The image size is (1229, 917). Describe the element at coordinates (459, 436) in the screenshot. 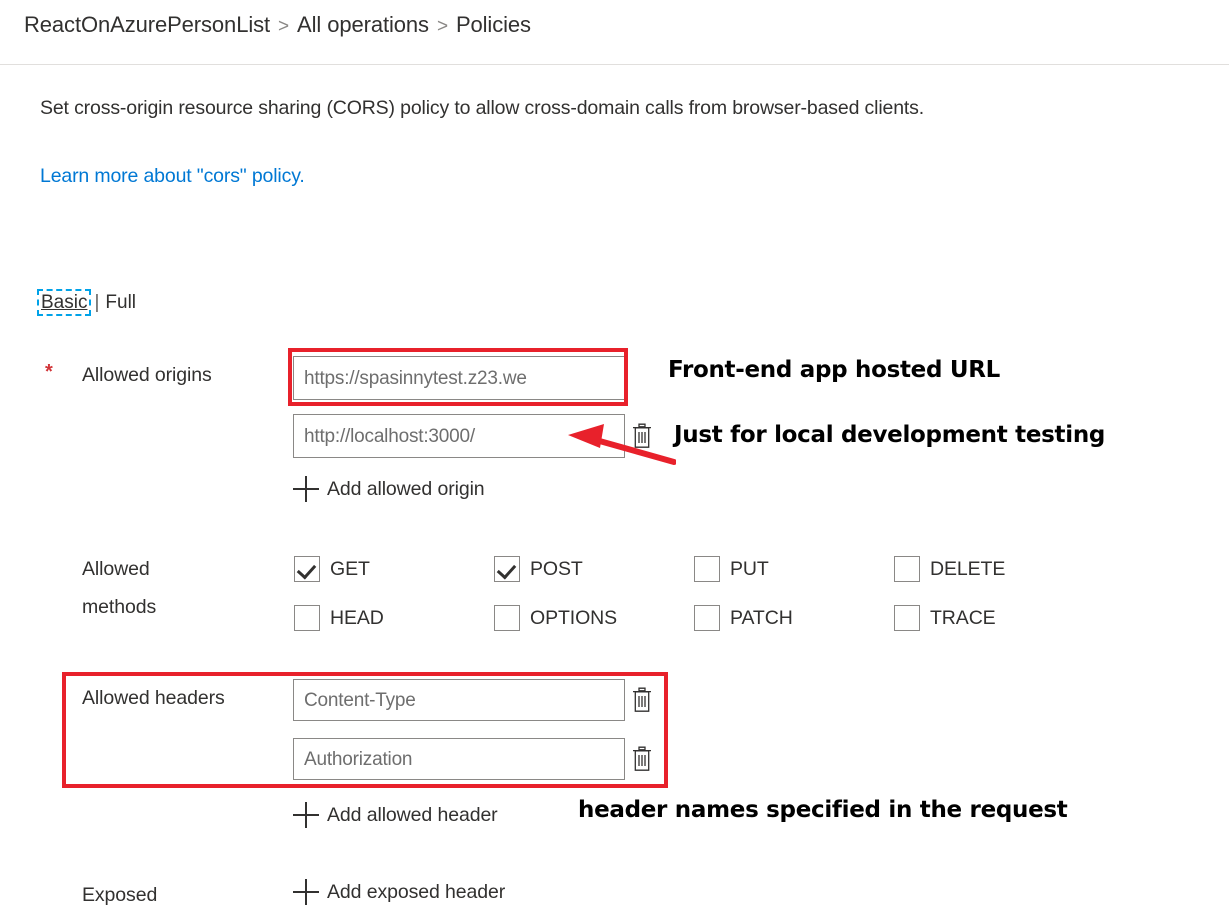

I see `allowed-origin-input-2: http://localhost:3000/` at that location.